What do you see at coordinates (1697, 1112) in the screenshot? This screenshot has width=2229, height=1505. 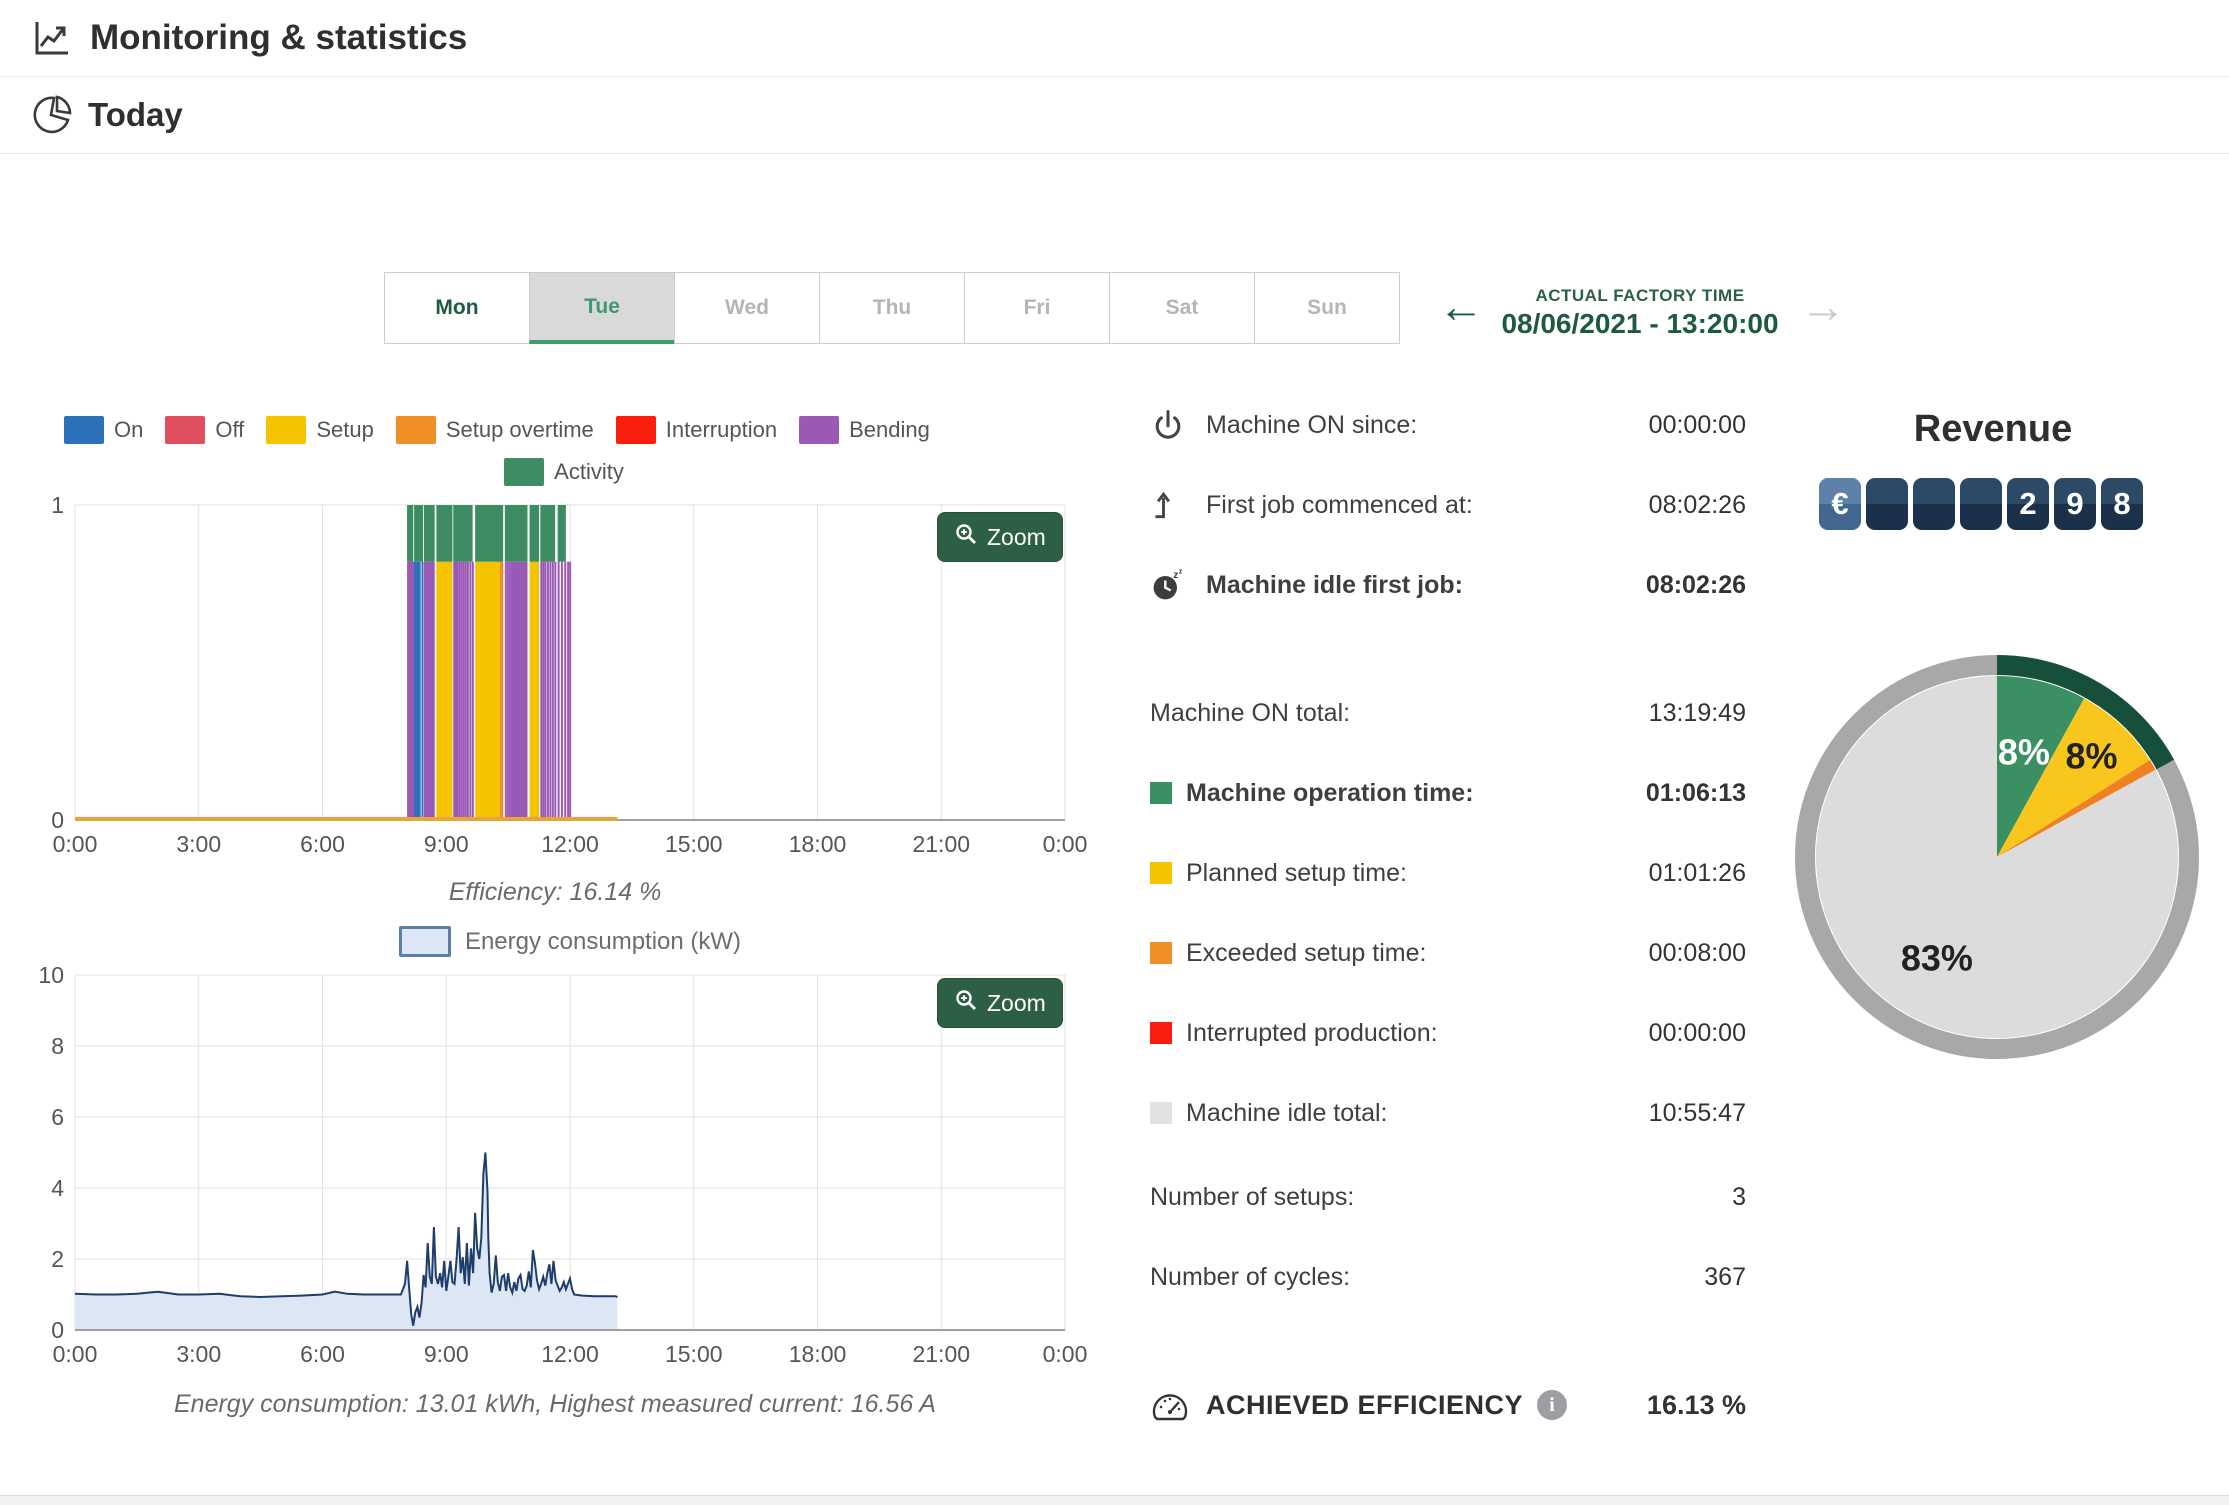 I see `stat-value: 10:55:47` at bounding box center [1697, 1112].